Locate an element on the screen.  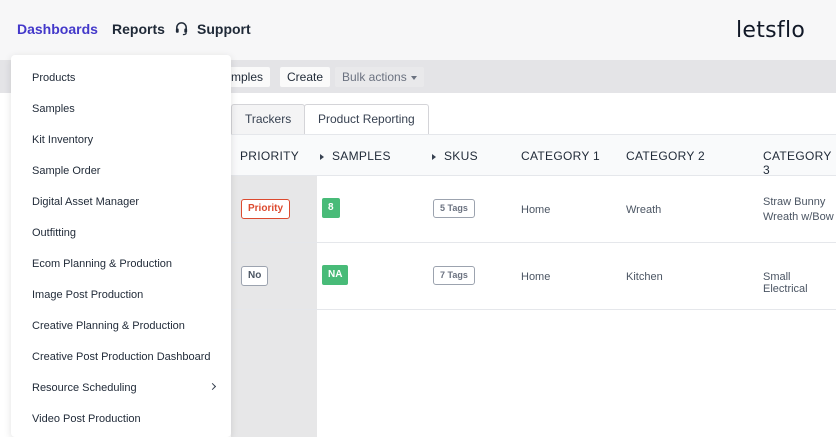
category-3-cell: Small Electrical is located at coordinates (785, 283).